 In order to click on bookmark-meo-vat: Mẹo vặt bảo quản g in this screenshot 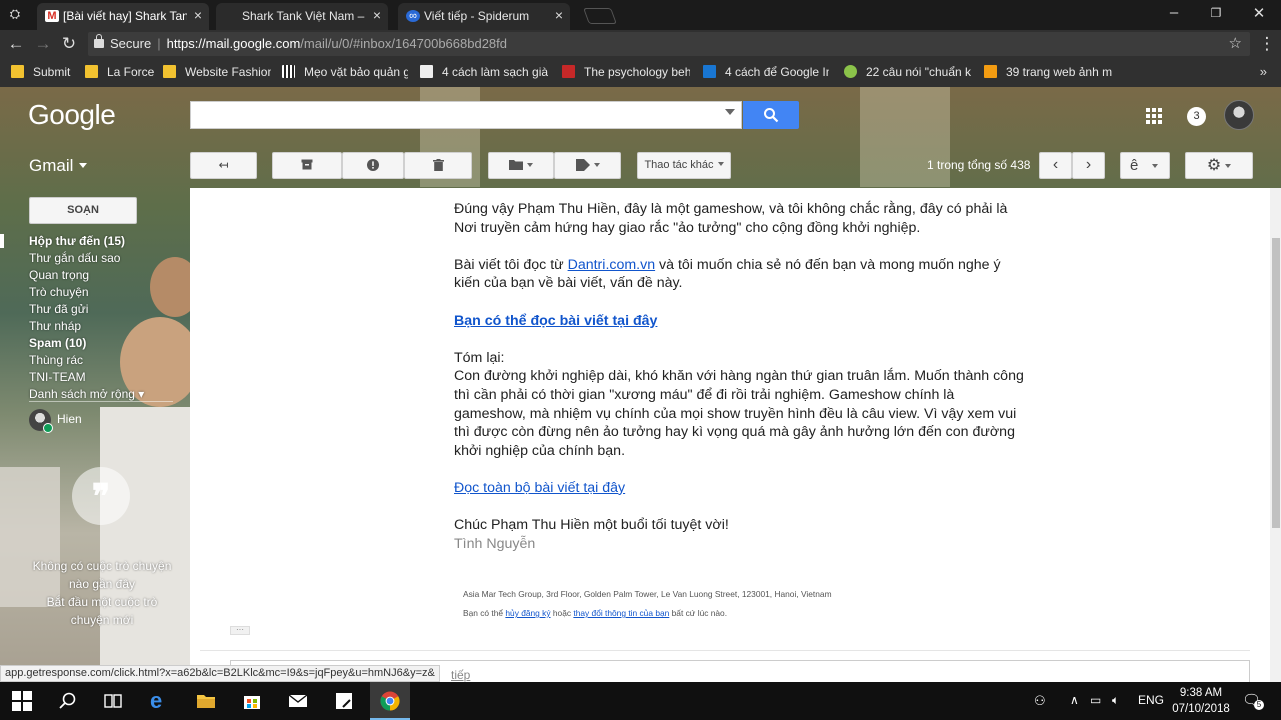, I will do `click(345, 72)`.